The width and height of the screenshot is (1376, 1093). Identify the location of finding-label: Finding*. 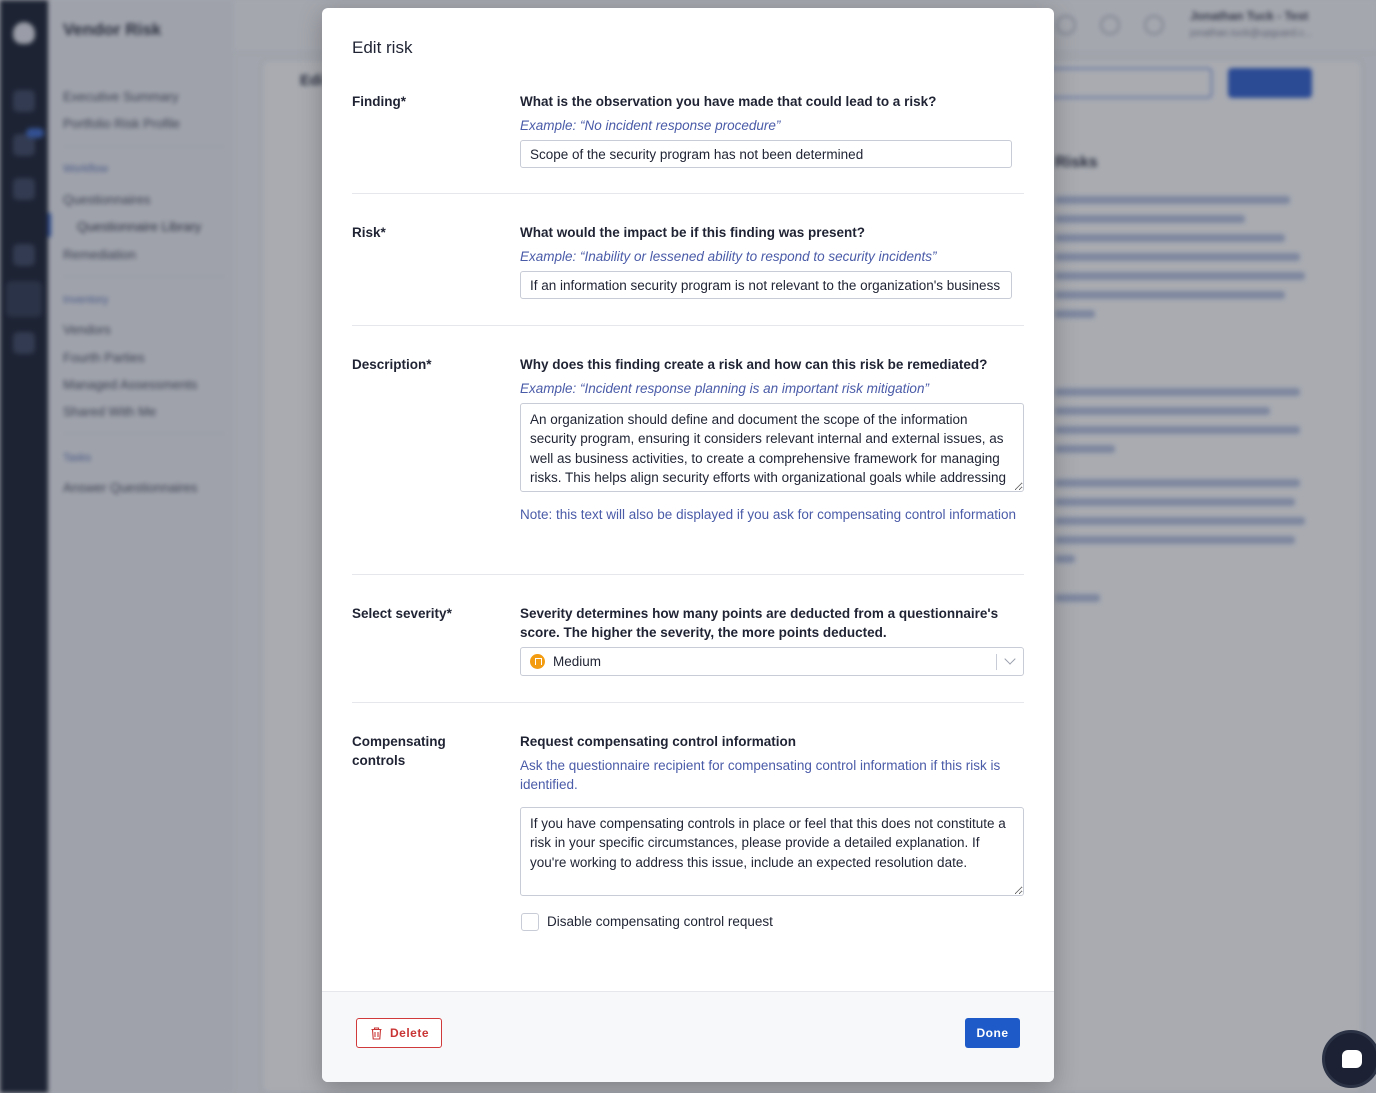
(379, 101).